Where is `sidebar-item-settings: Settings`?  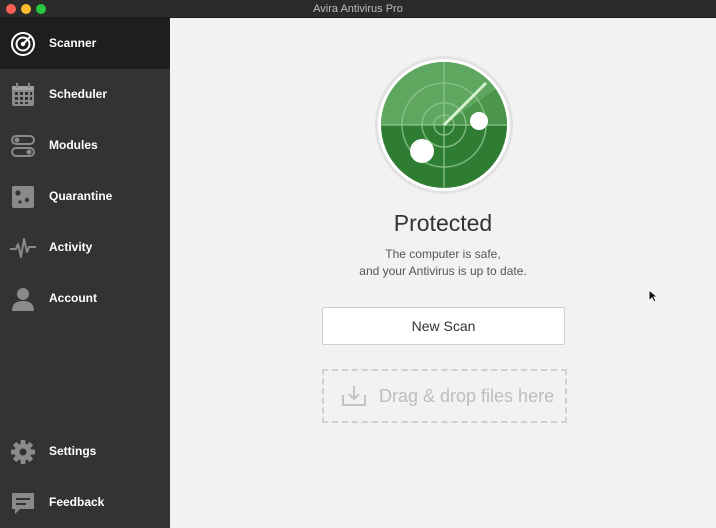
sidebar-item-settings: Settings is located at coordinates (85, 451).